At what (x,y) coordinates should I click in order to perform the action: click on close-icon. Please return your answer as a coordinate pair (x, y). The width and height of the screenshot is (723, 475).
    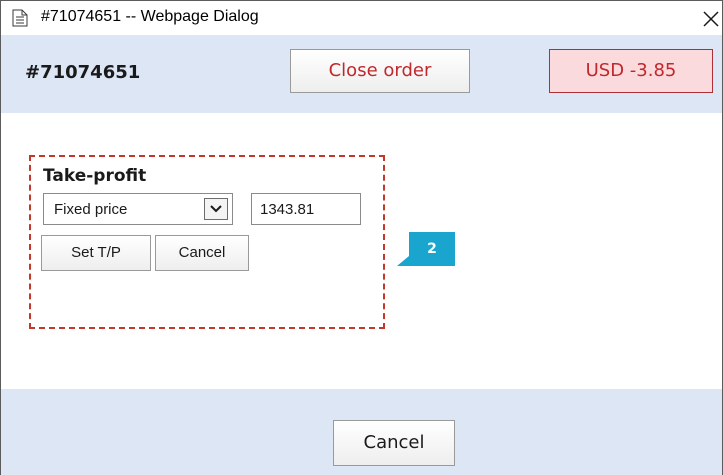
    Looking at the image, I should click on (711, 19).